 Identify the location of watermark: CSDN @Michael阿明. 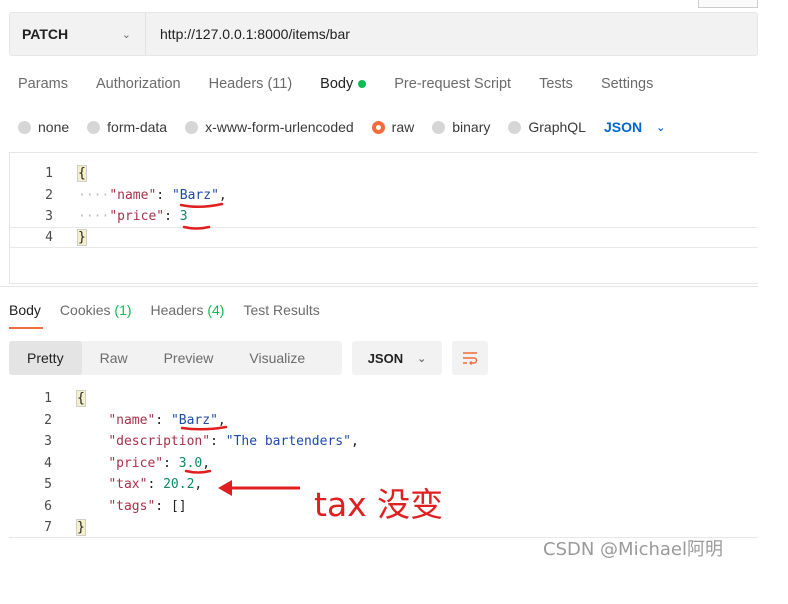
(633, 549).